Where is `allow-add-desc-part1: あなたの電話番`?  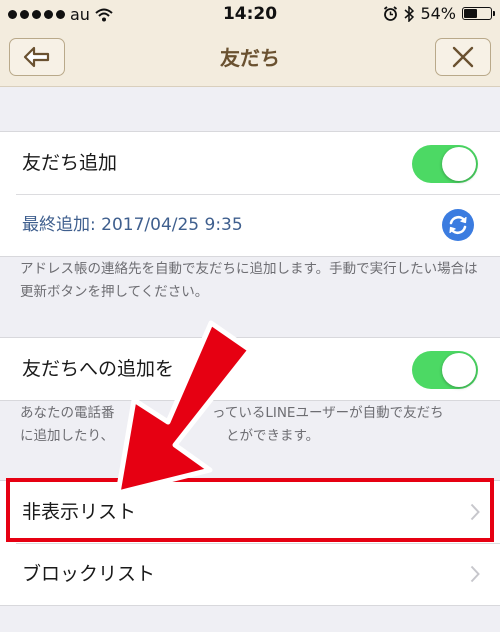
allow-add-desc-part1: あなたの電話番 is located at coordinates (67, 413).